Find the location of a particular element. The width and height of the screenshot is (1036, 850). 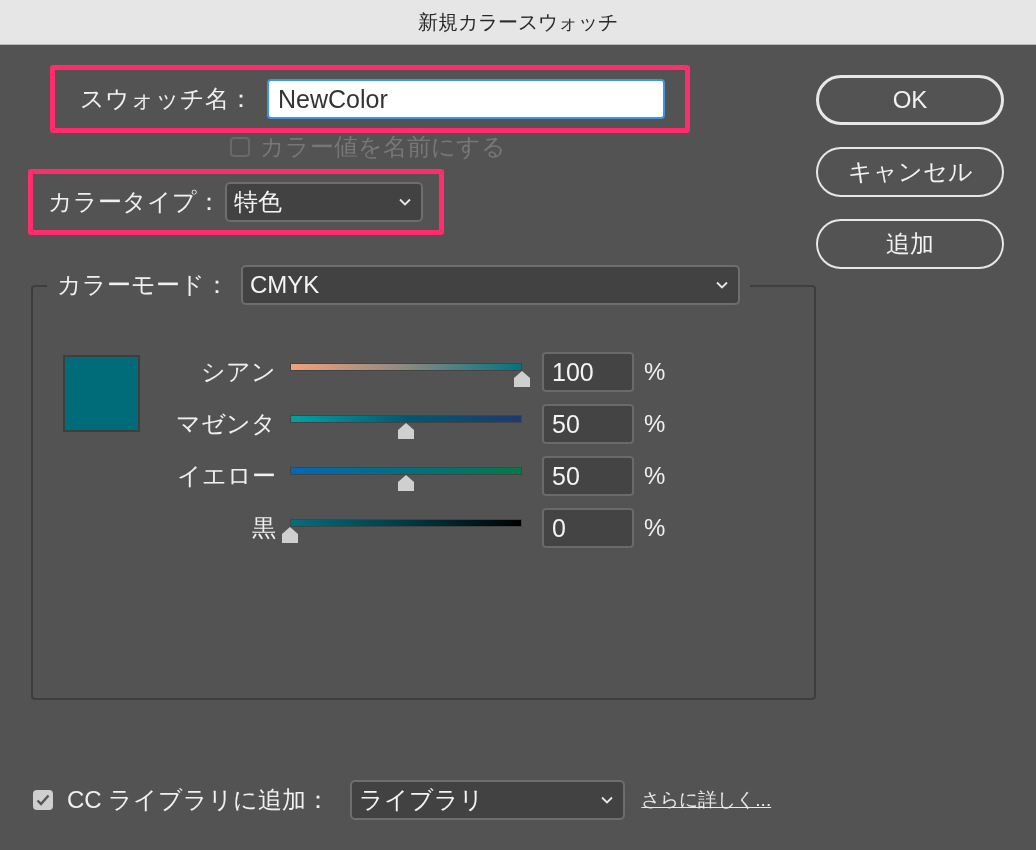

checkbox is located at coordinates (43, 800).